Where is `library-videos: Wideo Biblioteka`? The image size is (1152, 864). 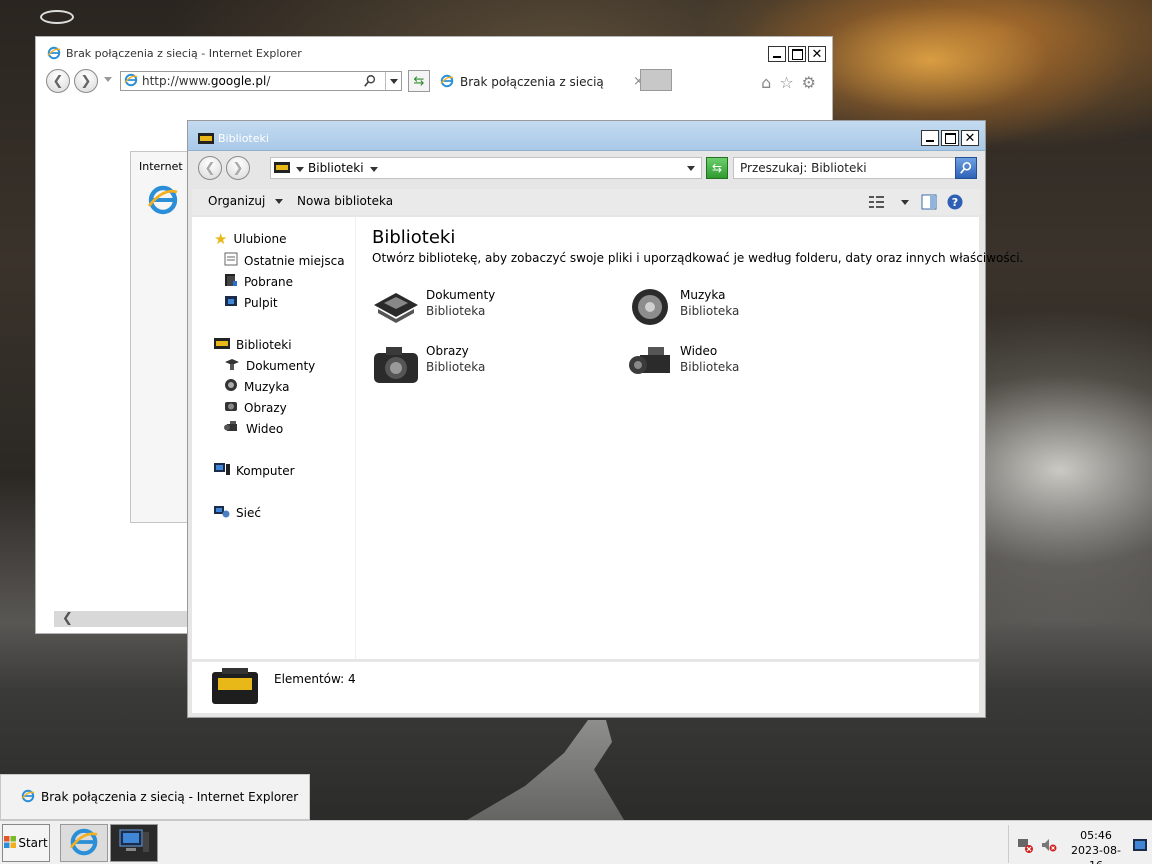 library-videos: Wideo Biblioteka is located at coordinates (682, 364).